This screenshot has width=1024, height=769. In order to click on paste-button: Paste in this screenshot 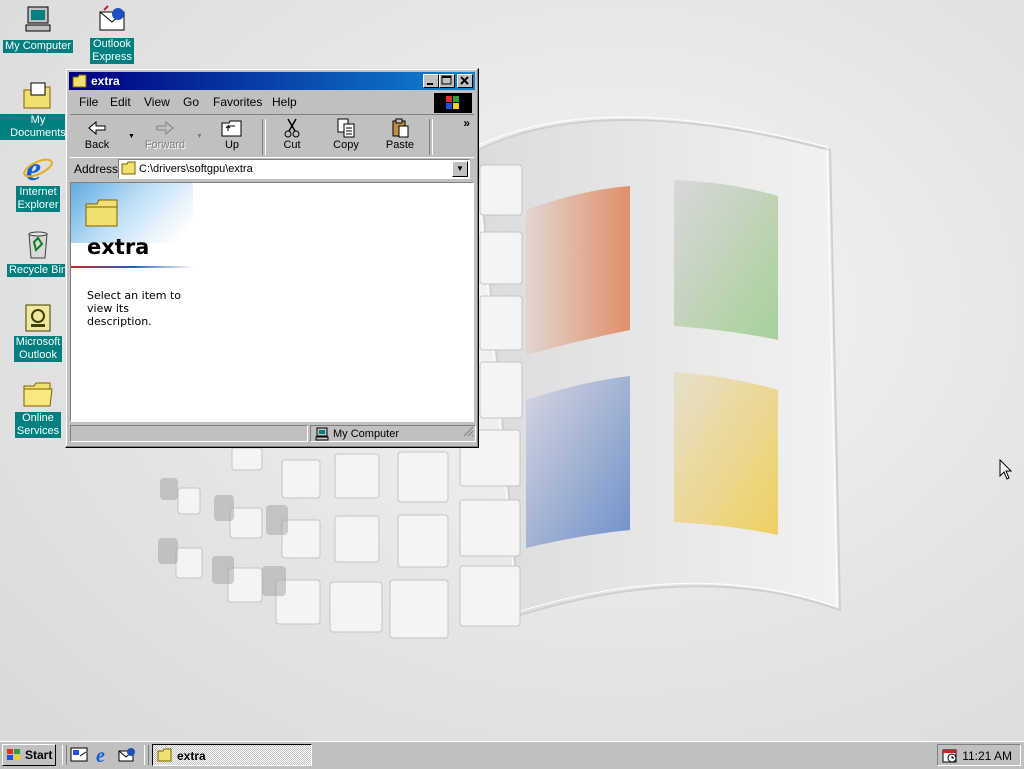, I will do `click(400, 136)`.